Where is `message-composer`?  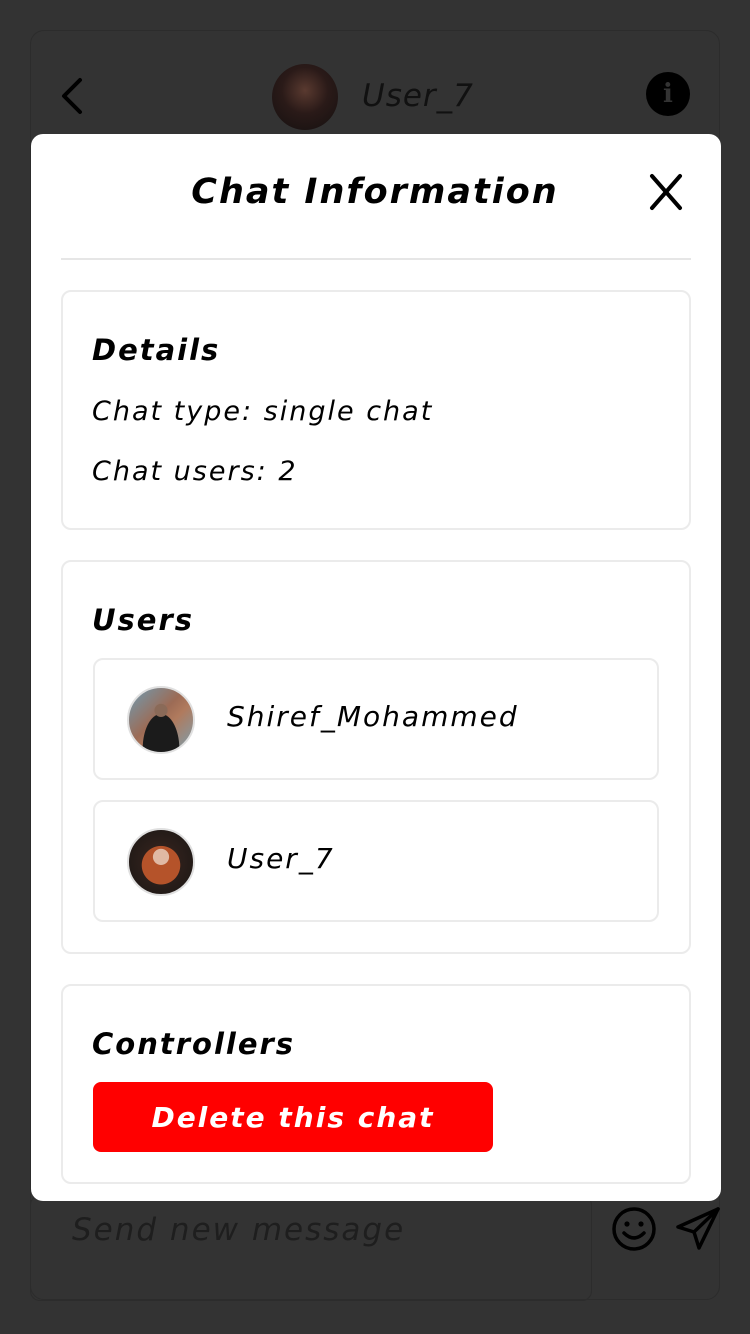
message-composer is located at coordinates (311, 1248).